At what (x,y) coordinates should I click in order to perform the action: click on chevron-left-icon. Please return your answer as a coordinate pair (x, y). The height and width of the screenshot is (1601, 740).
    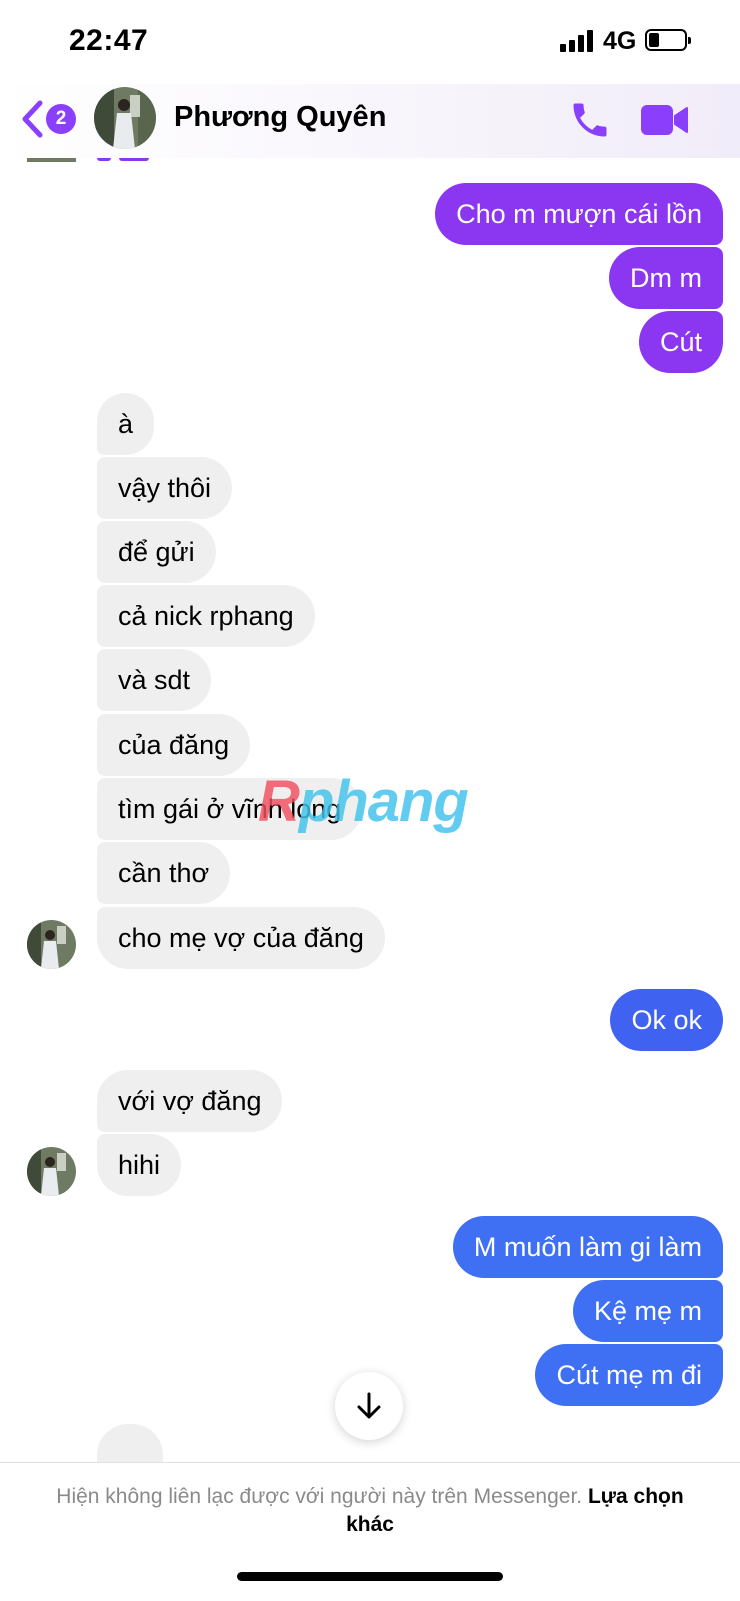
    Looking at the image, I should click on (32, 119).